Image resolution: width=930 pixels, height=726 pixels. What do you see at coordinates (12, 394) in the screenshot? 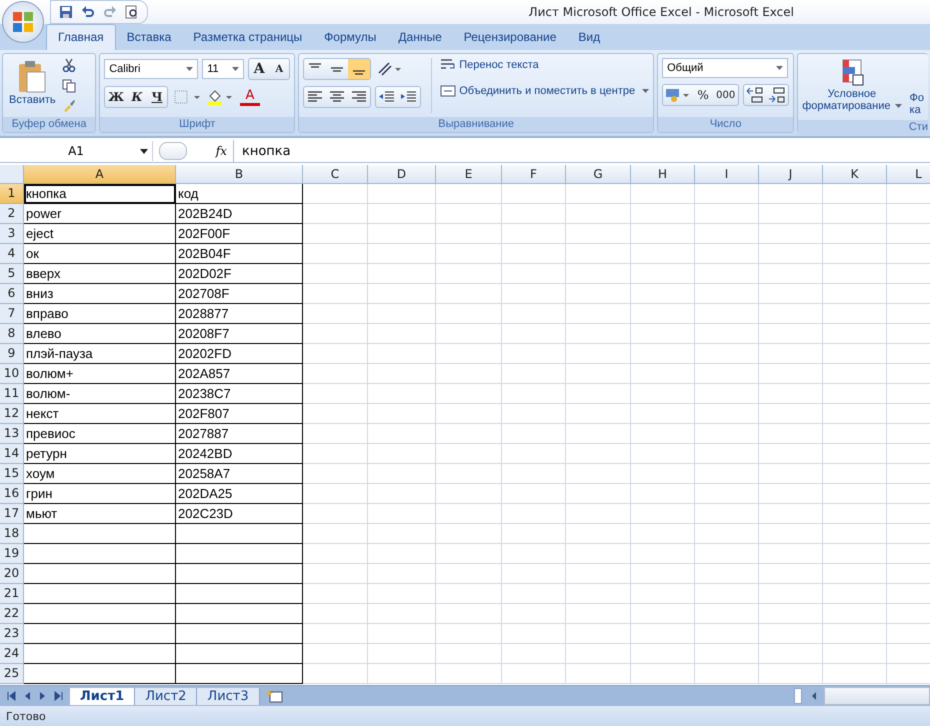
I see `row-header: 11` at bounding box center [12, 394].